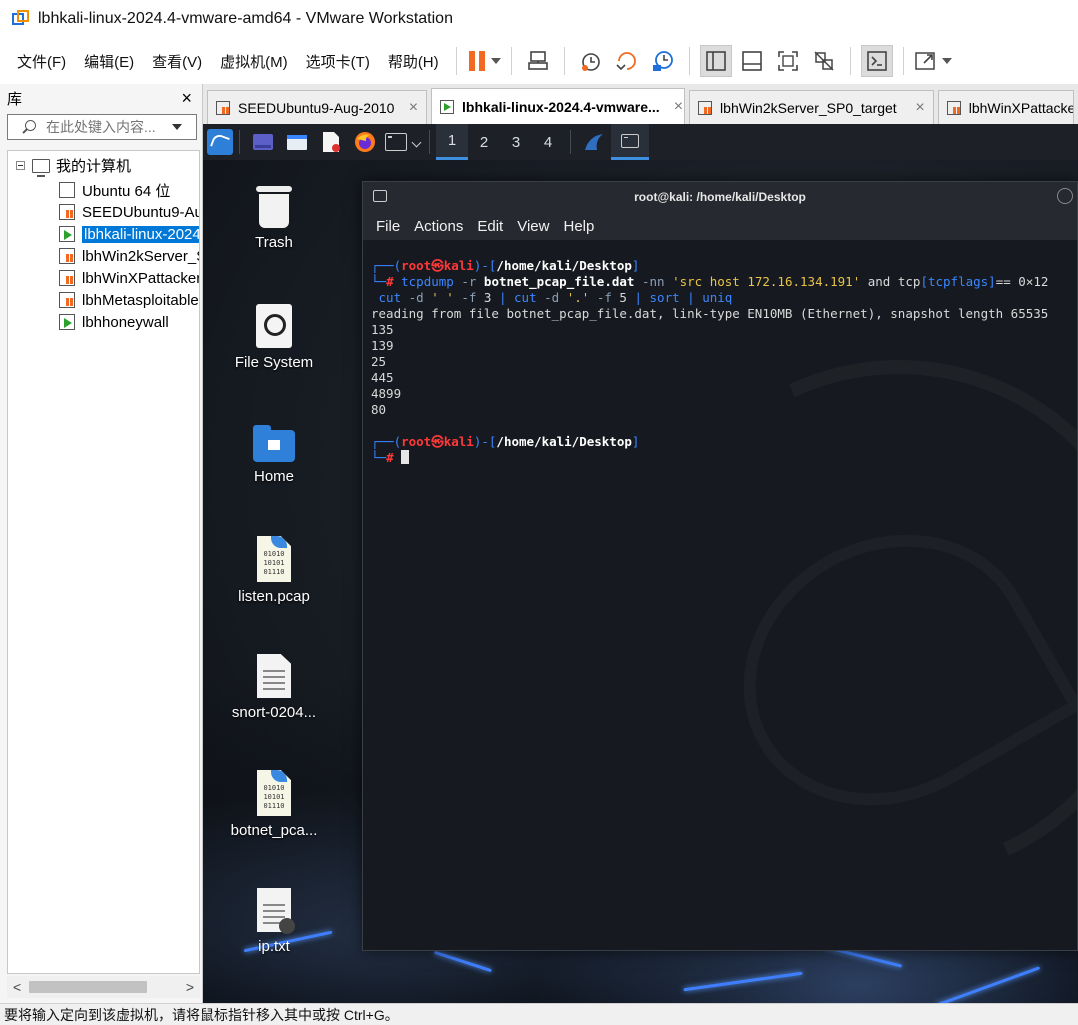 The width and height of the screenshot is (1078, 1025). I want to click on menu-tabs: 选项卡(T), so click(338, 61).